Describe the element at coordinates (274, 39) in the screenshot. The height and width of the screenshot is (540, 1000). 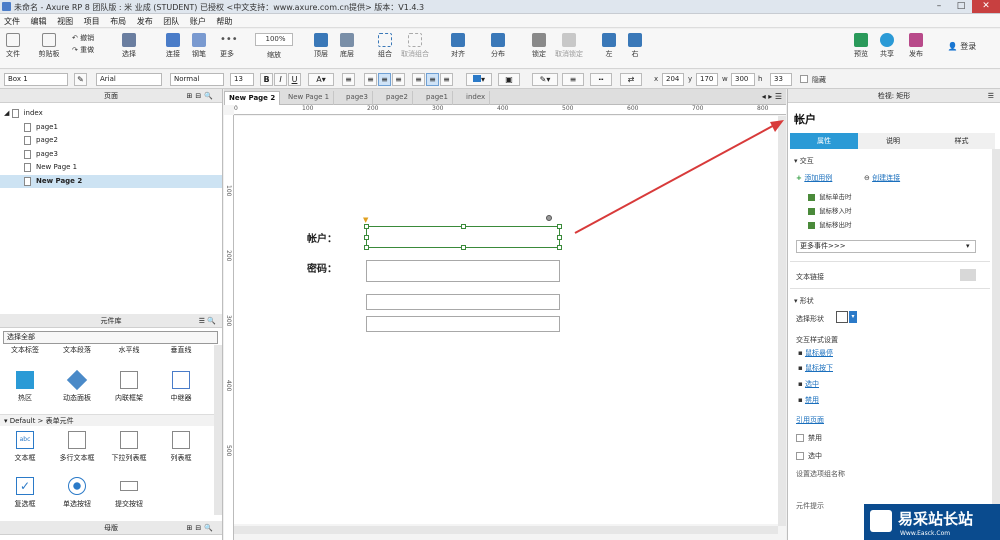
I see `zoom-select: 100%` at that location.